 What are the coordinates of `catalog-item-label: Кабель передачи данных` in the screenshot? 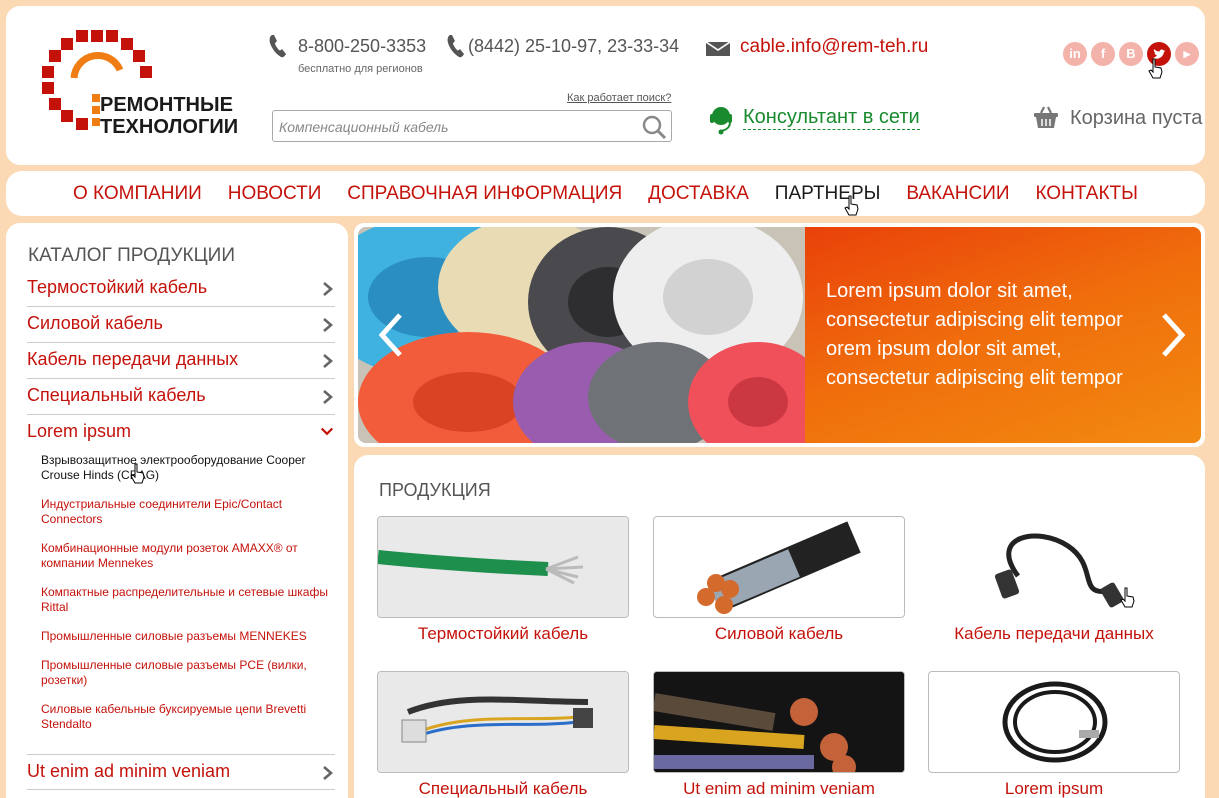 It's located at (133, 359).